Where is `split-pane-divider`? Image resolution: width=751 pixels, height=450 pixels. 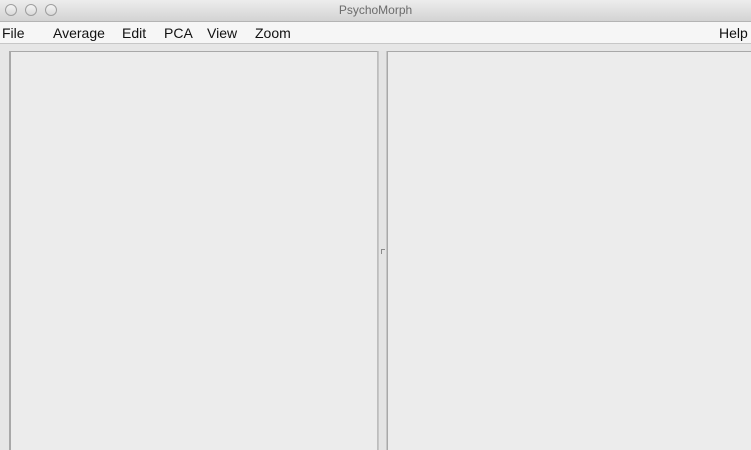 split-pane-divider is located at coordinates (382, 250).